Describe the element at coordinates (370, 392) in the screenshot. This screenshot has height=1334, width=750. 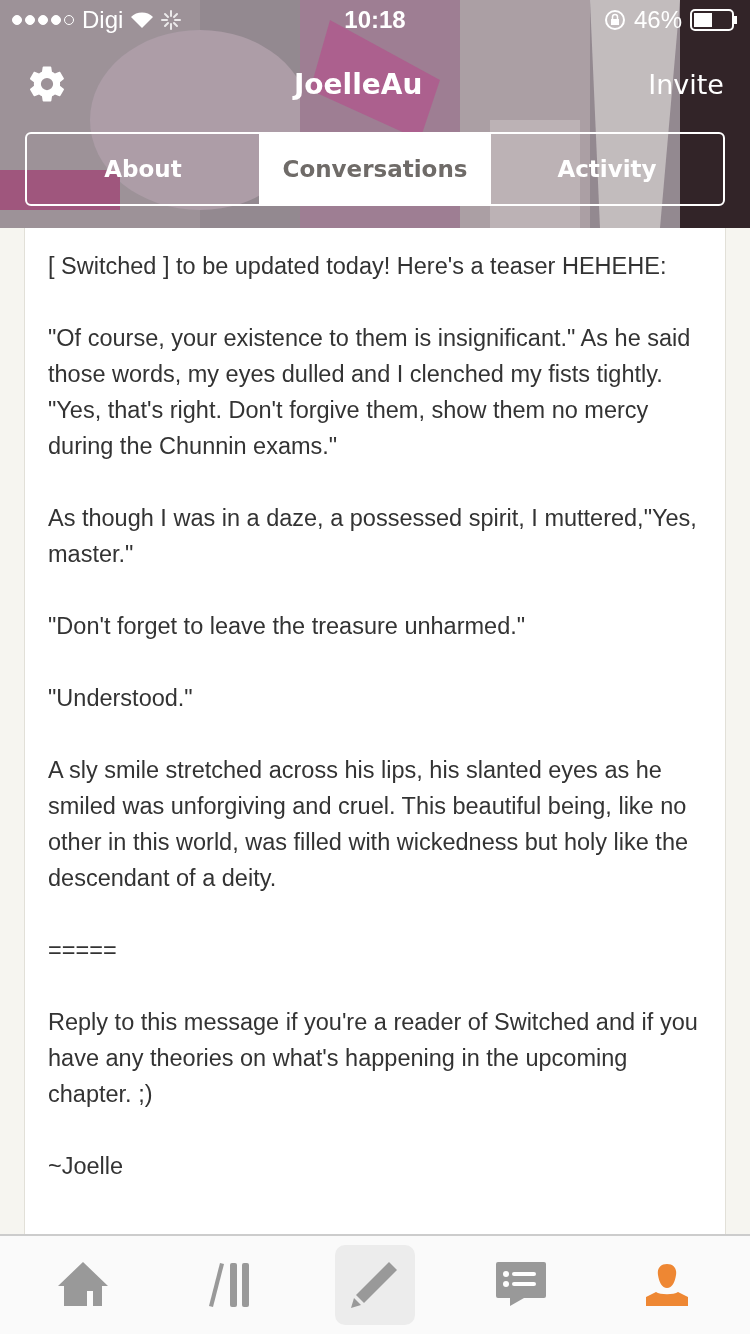
I see `message-paragraph: "Of course, your existence to them is insignificant." As he said those words, my eyes dulled and I clenched my fists tightly. "Yes, that's right. Don't forgive them, show them no mercy during the Chunnin exams."` at that location.